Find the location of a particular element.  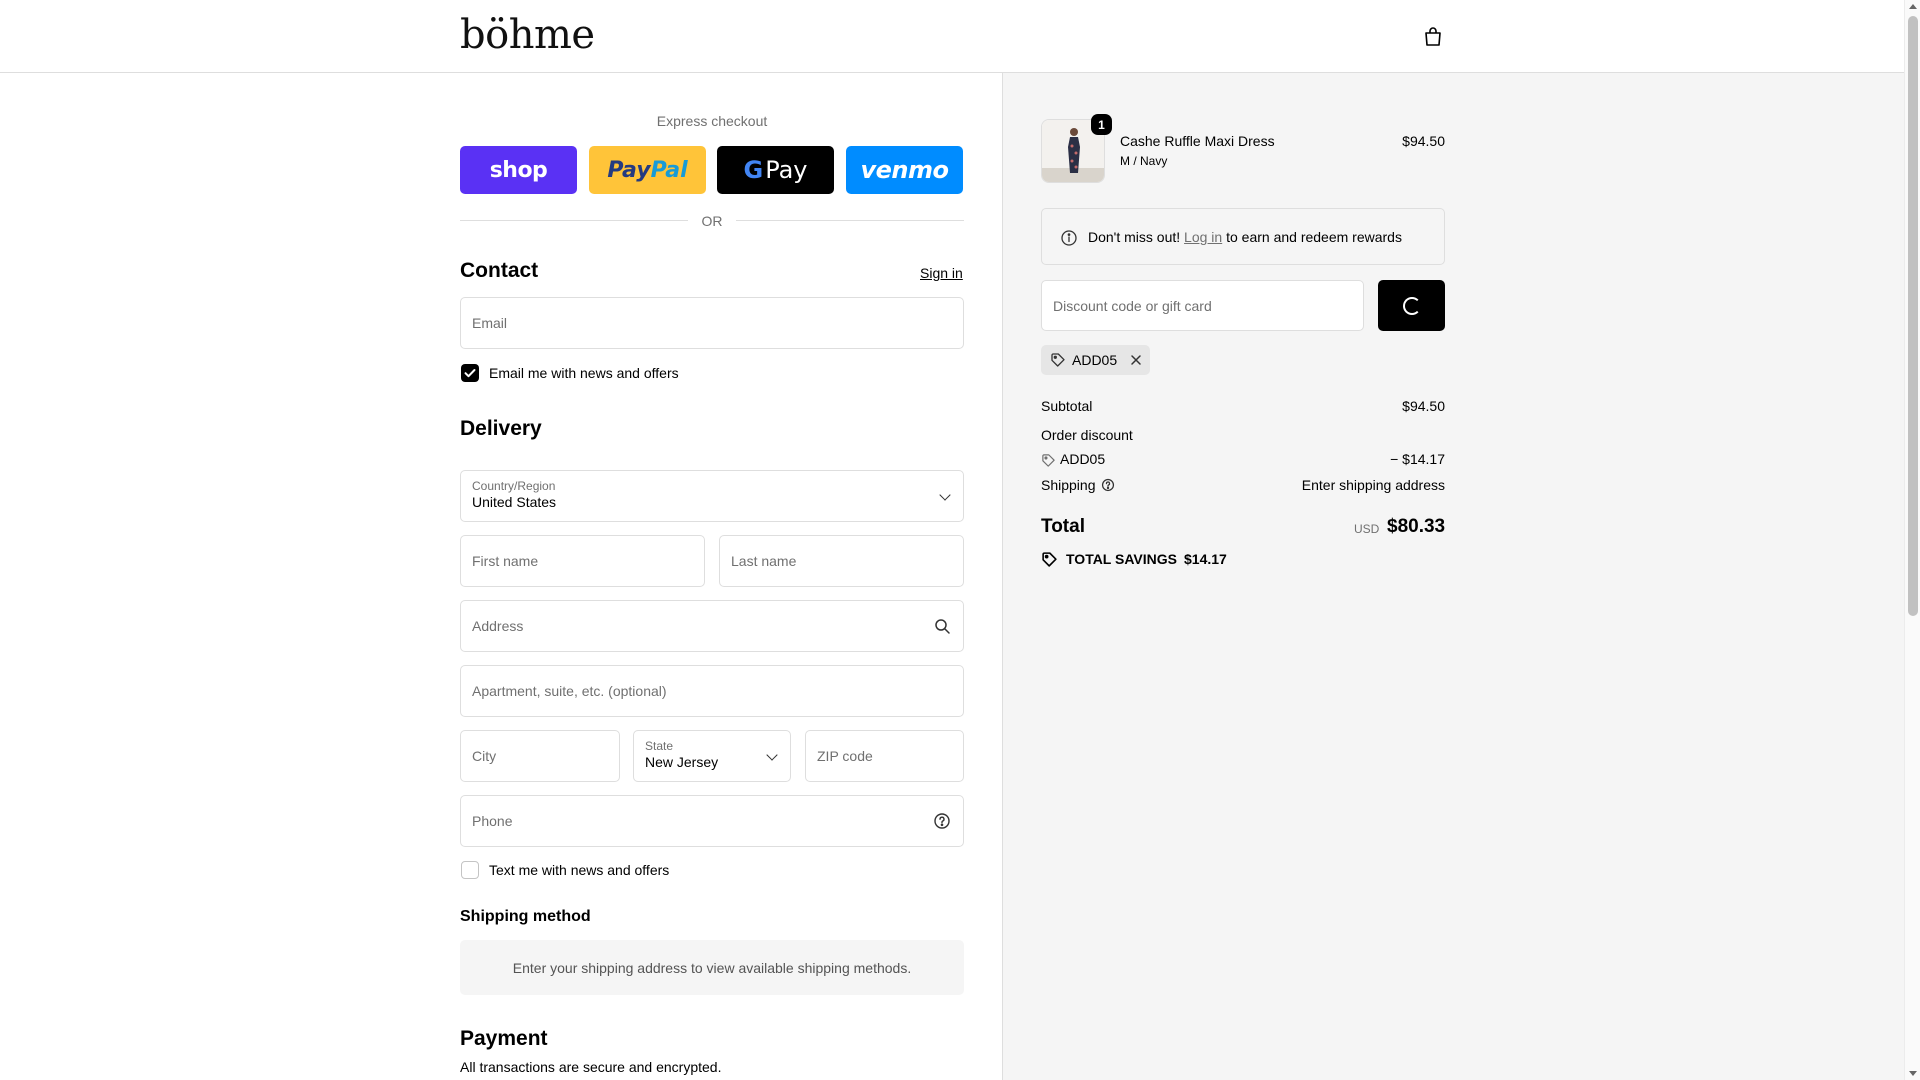

google-pay-button: G Pay is located at coordinates (775, 170).